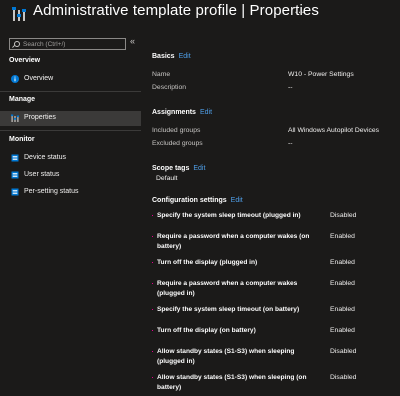 The height and width of the screenshot is (396, 400). I want to click on scope-tags-heading: Scope tags Edit, so click(178, 168).